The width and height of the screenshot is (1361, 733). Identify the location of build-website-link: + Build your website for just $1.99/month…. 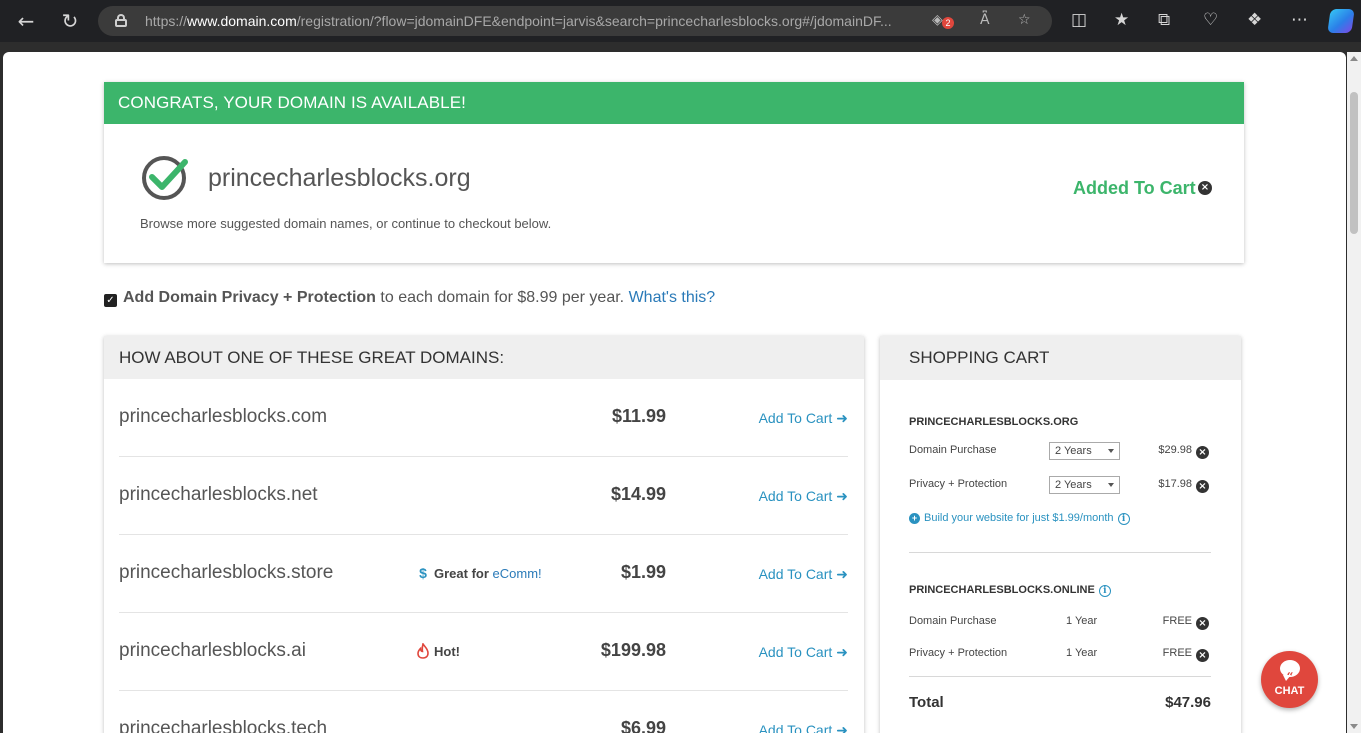
(1019, 518).